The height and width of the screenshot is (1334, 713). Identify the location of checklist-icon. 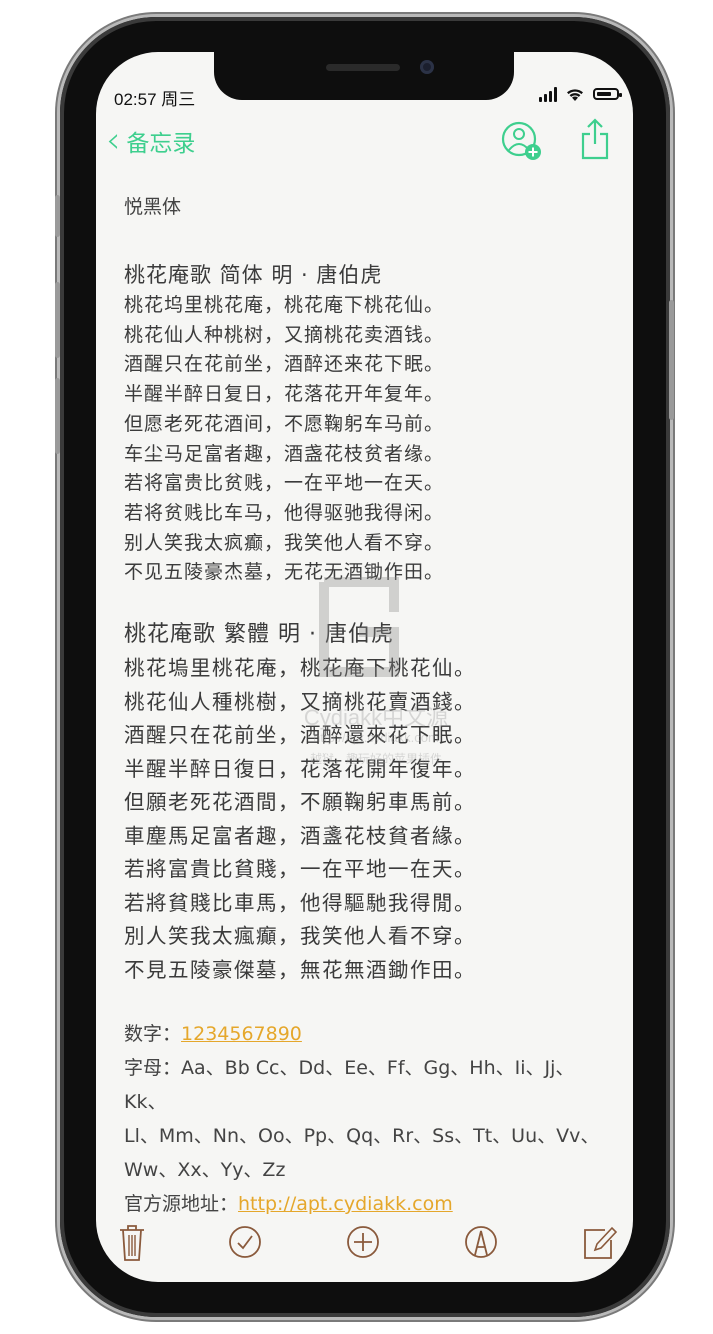
(245, 1242).